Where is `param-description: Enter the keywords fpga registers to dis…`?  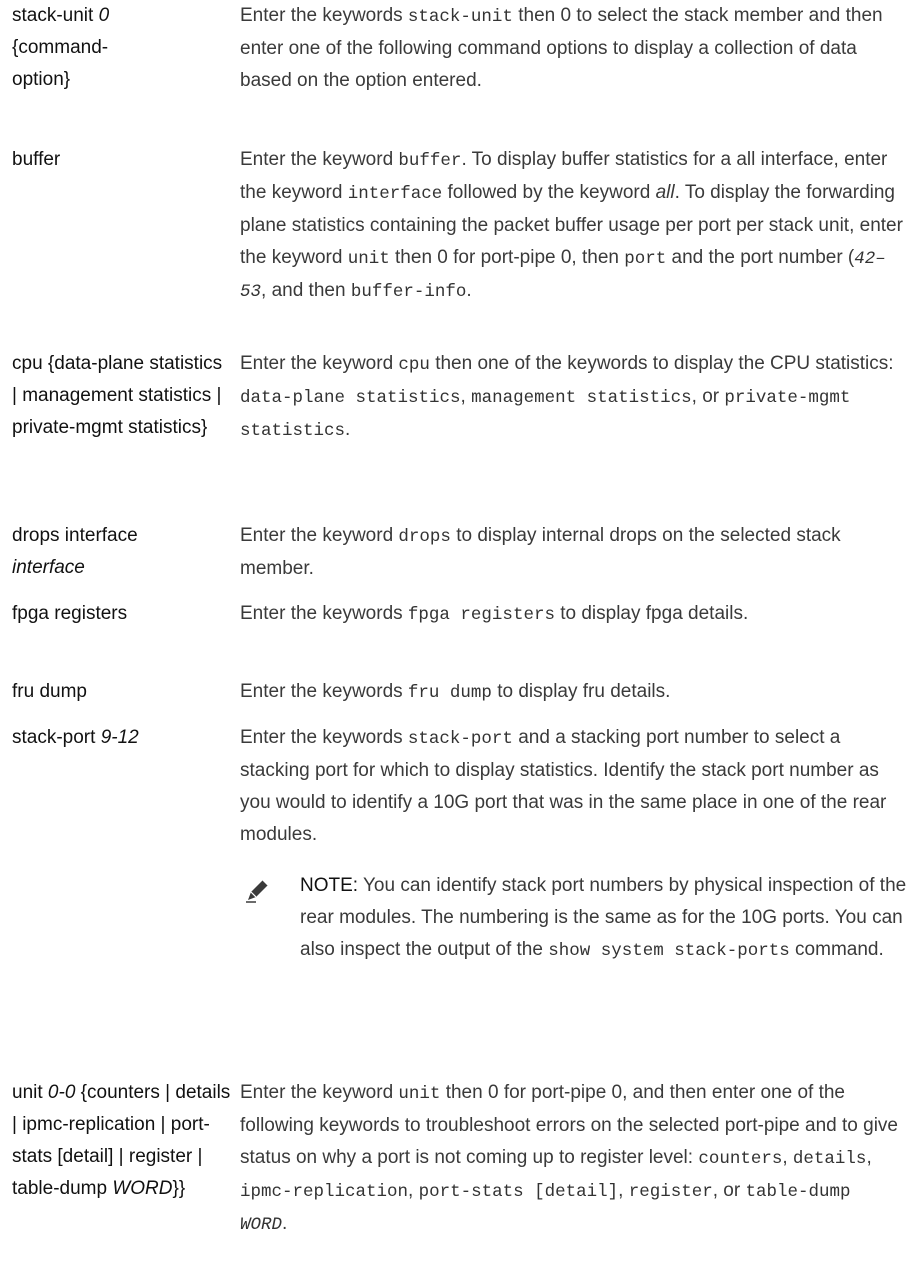
param-description: Enter the keywords fpga registers to dis… is located at coordinates (494, 614).